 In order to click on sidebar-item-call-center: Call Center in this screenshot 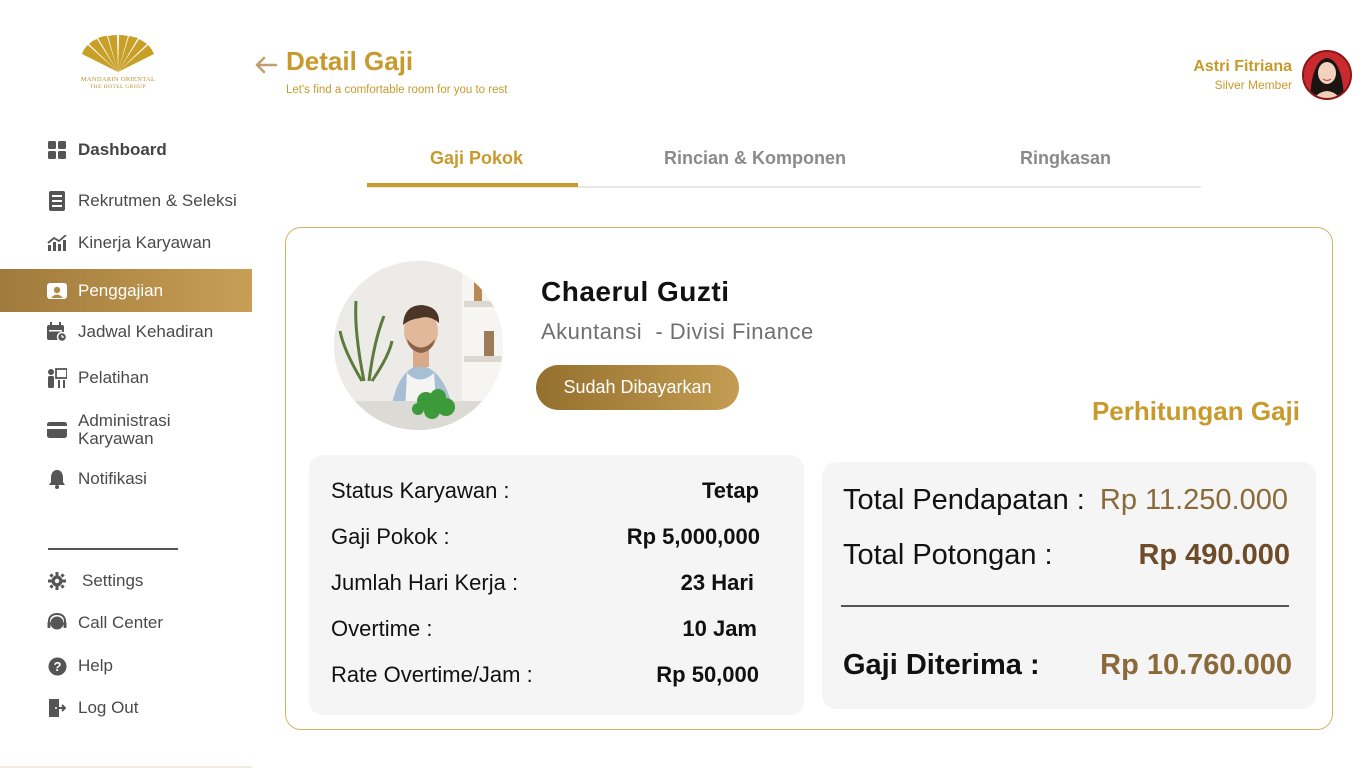, I will do `click(126, 623)`.